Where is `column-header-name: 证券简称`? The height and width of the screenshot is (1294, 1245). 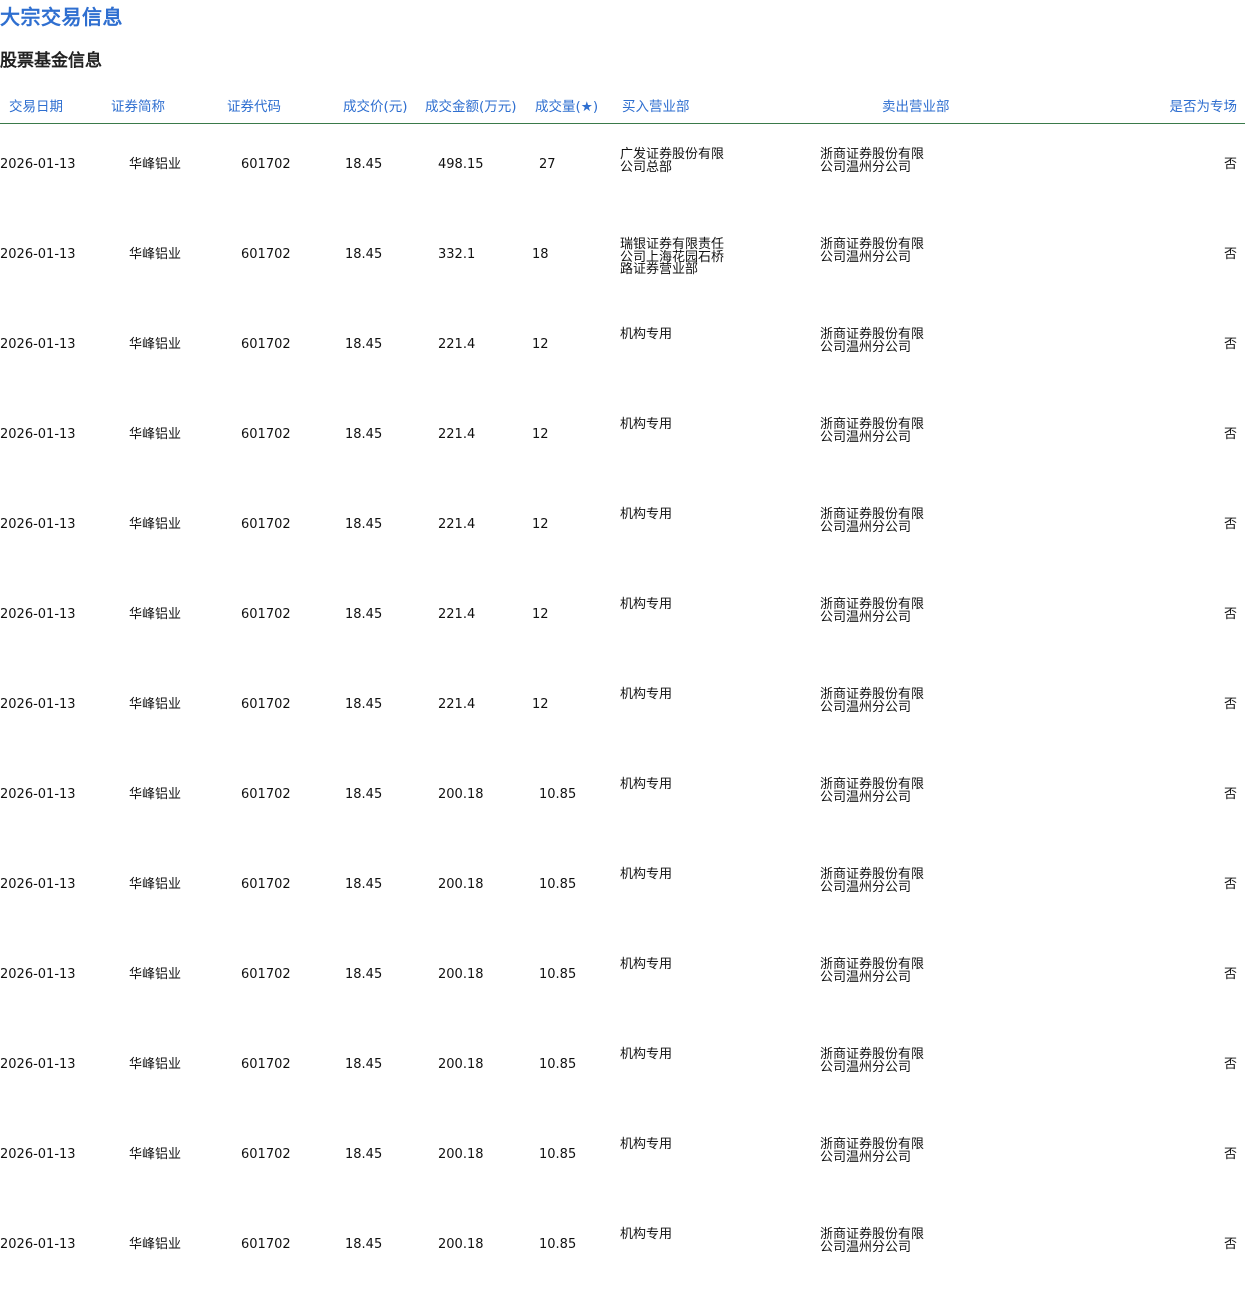
column-header-name: 证券简称 is located at coordinates (138, 107).